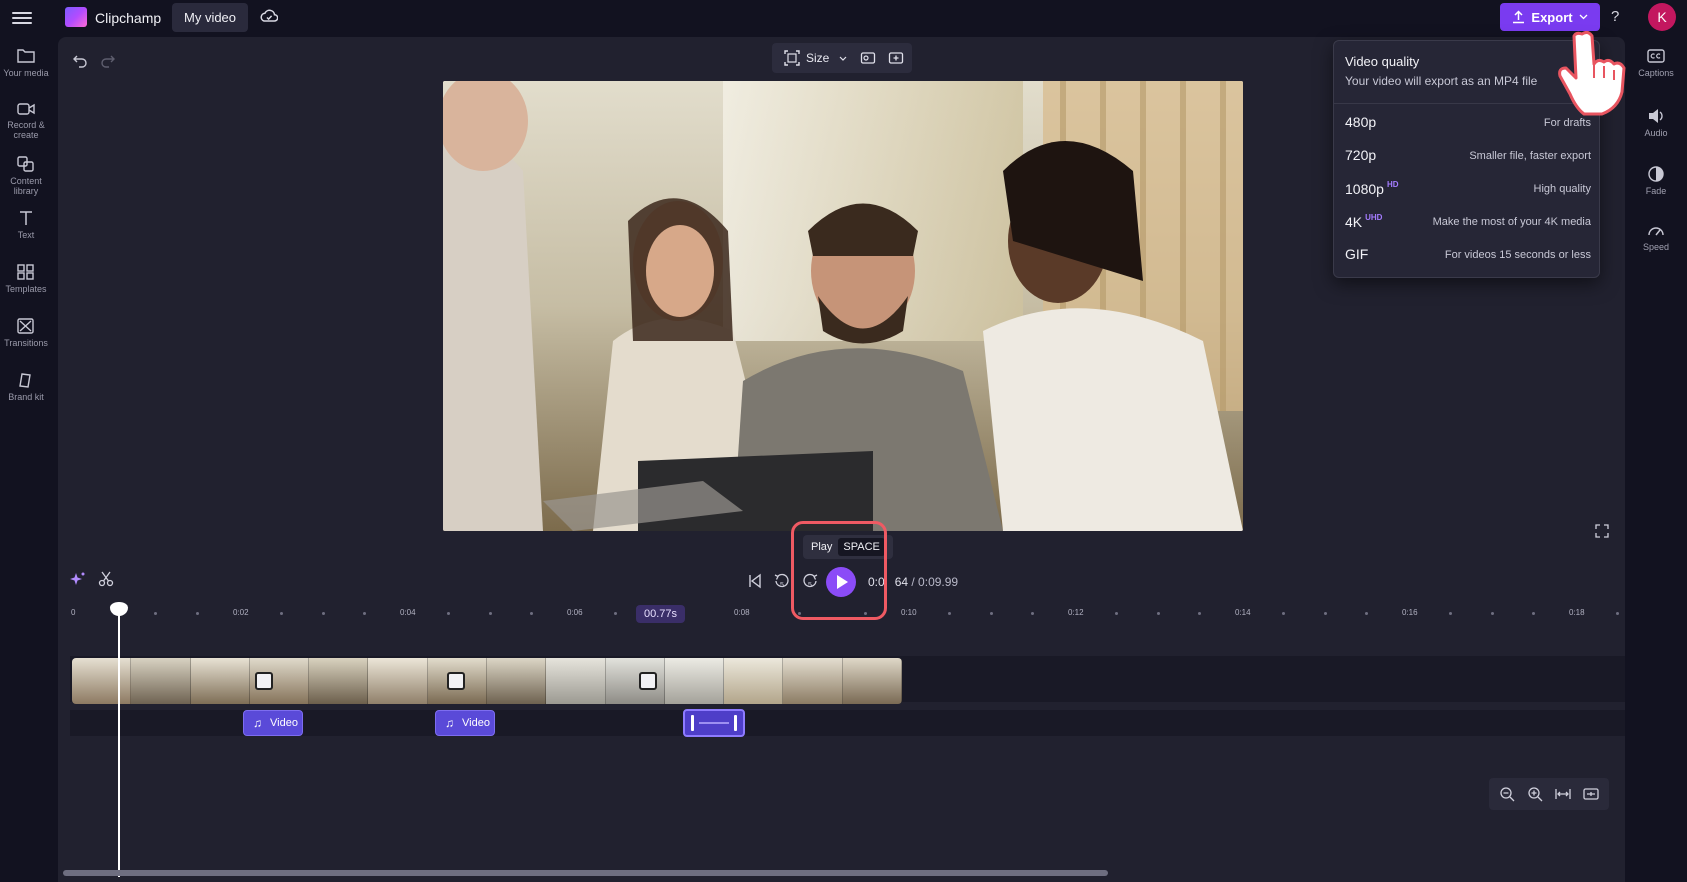 This screenshot has height=882, width=1687. What do you see at coordinates (1656, 133) in the screenshot?
I see `prop-label: Audio` at bounding box center [1656, 133].